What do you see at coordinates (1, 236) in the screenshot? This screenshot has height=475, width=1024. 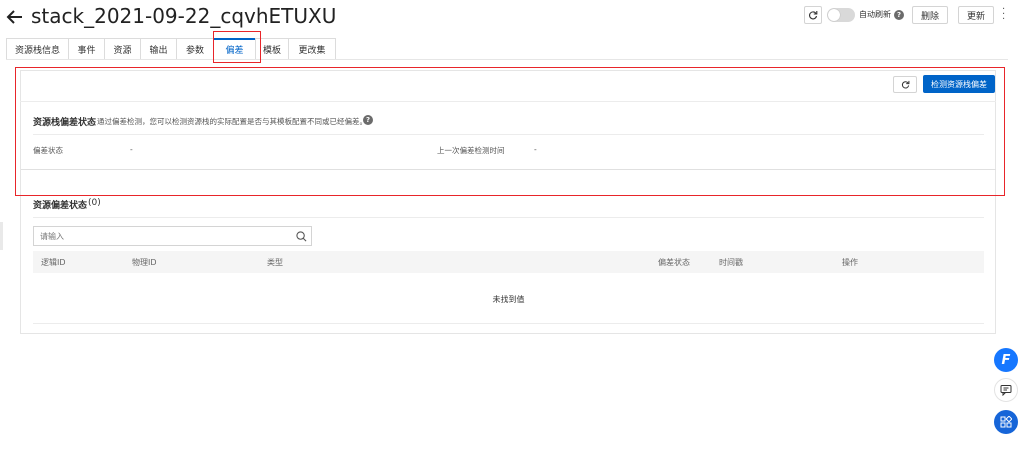 I see `sidebar-collapse-handle` at bounding box center [1, 236].